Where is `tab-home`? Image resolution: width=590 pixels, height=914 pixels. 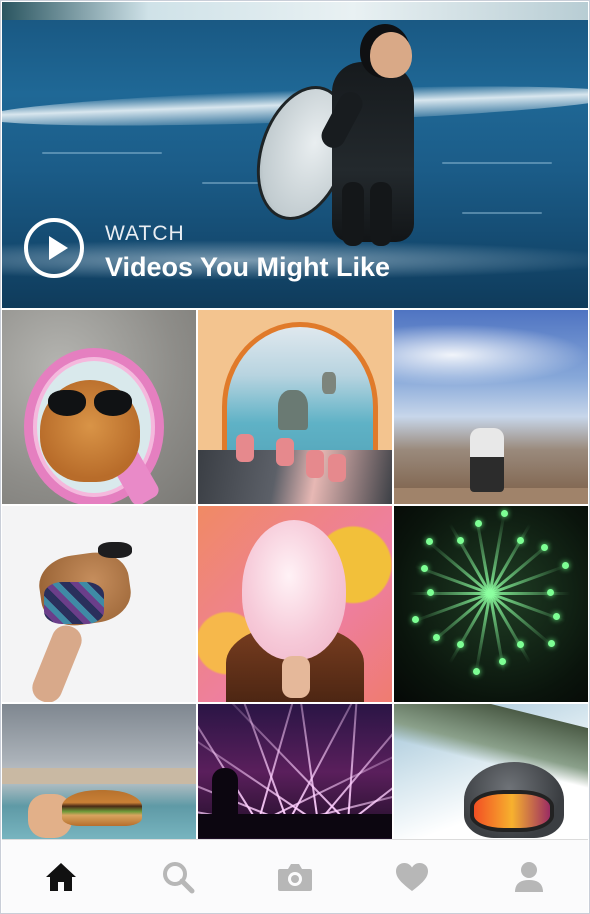
tab-home is located at coordinates (61, 877).